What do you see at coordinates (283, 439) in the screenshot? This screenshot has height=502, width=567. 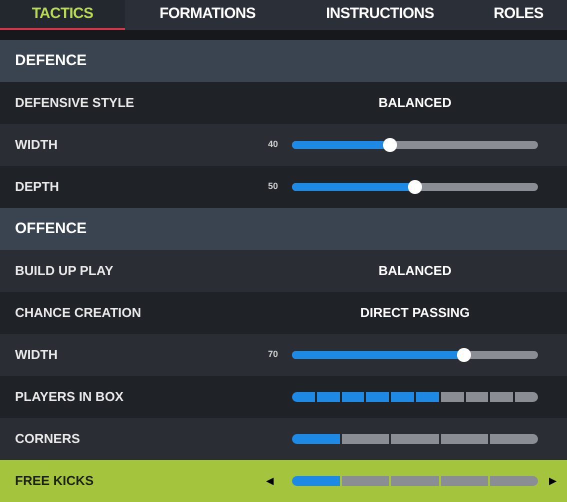 I see `setting-row: CORNERS` at bounding box center [283, 439].